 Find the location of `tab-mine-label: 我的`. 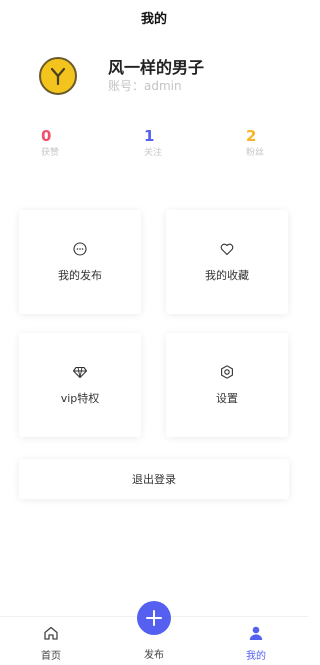

tab-mine-label: 我的 is located at coordinates (256, 656).